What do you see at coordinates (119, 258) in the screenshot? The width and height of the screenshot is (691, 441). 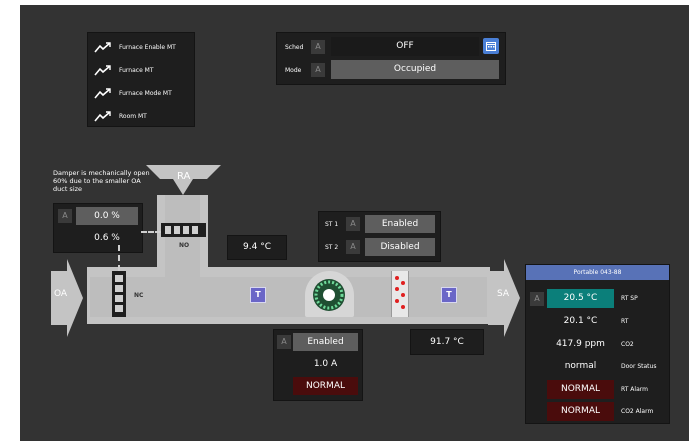 I see `oa-damper-link-line` at bounding box center [119, 258].